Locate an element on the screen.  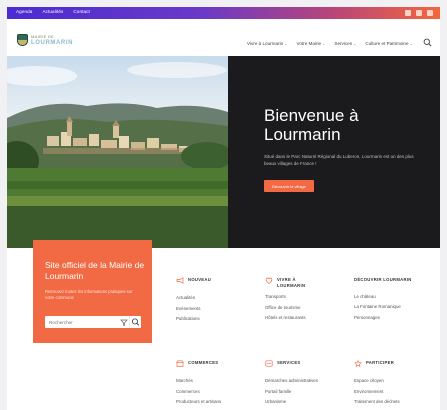
category-link: Environnement is located at coordinates (397, 391).